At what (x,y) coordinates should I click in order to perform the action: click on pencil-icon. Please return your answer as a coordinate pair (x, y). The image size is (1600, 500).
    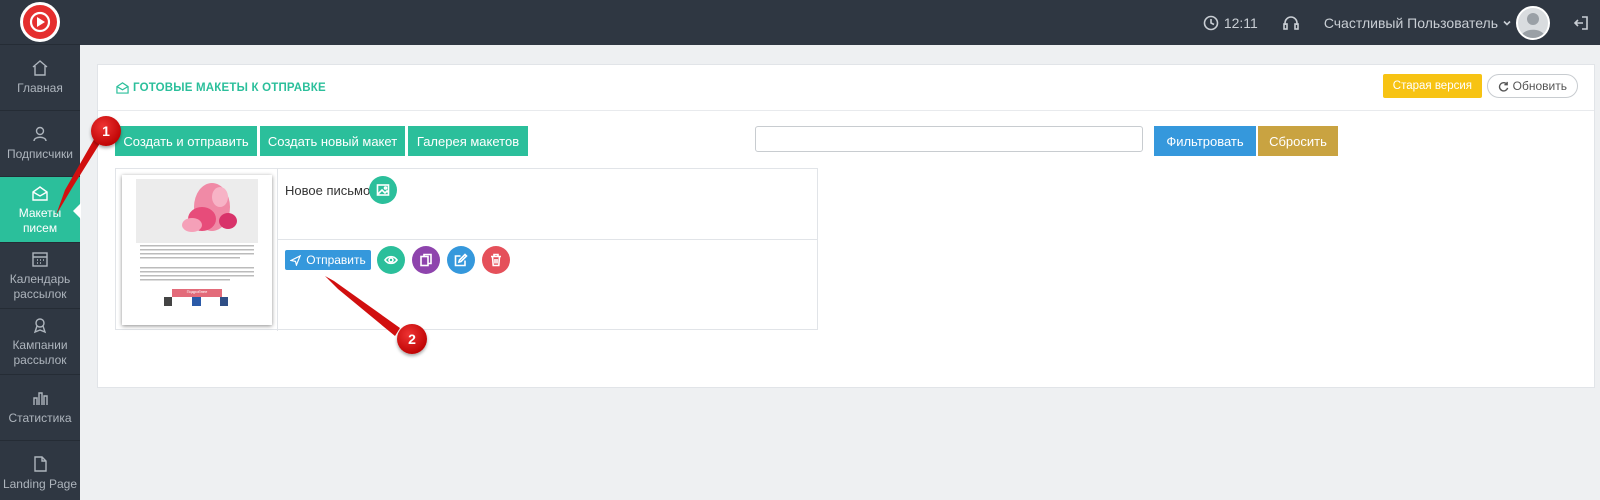
    Looking at the image, I should click on (461, 260).